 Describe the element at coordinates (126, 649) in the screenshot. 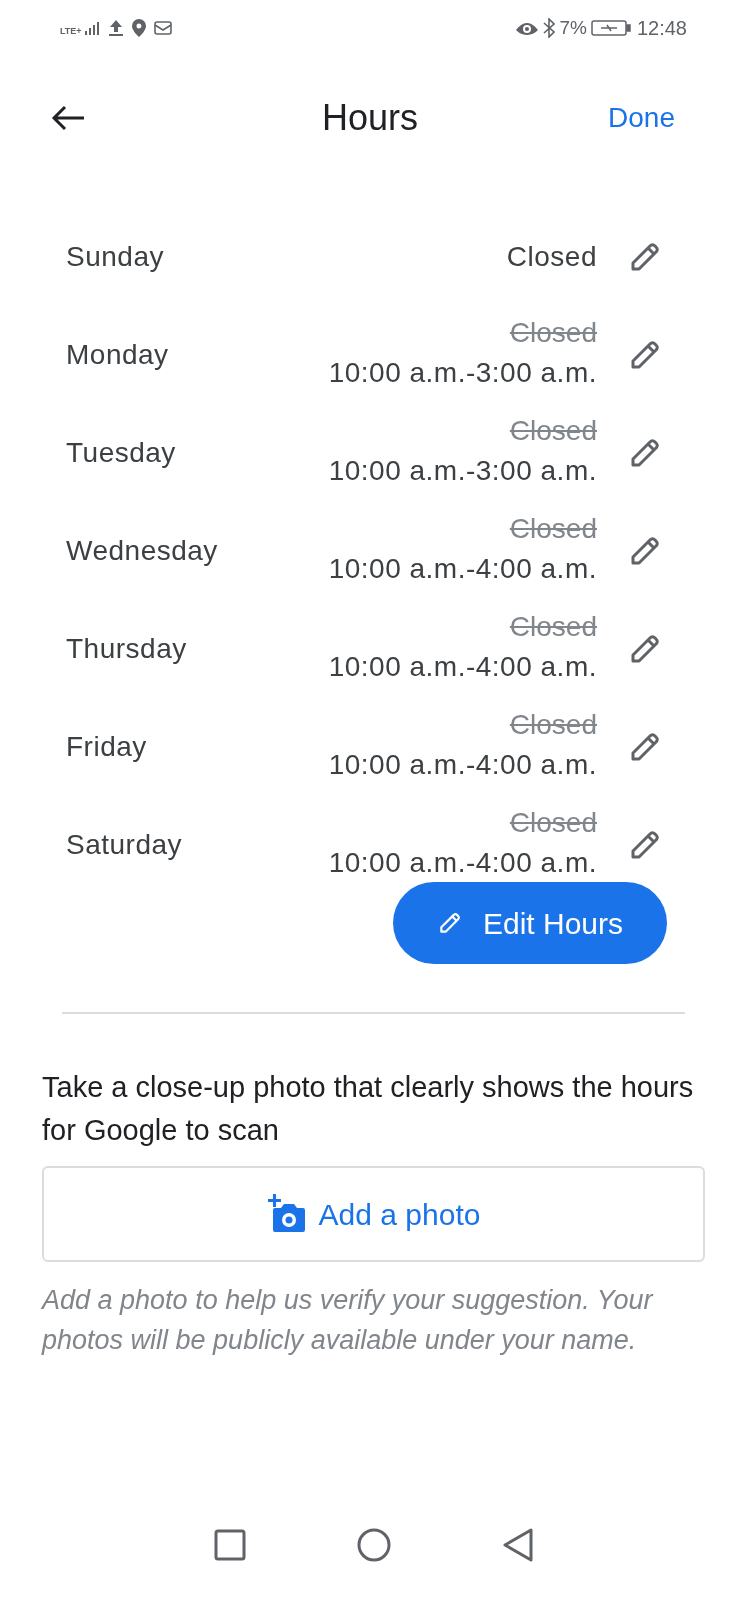

I see `day-name: Thursday` at that location.